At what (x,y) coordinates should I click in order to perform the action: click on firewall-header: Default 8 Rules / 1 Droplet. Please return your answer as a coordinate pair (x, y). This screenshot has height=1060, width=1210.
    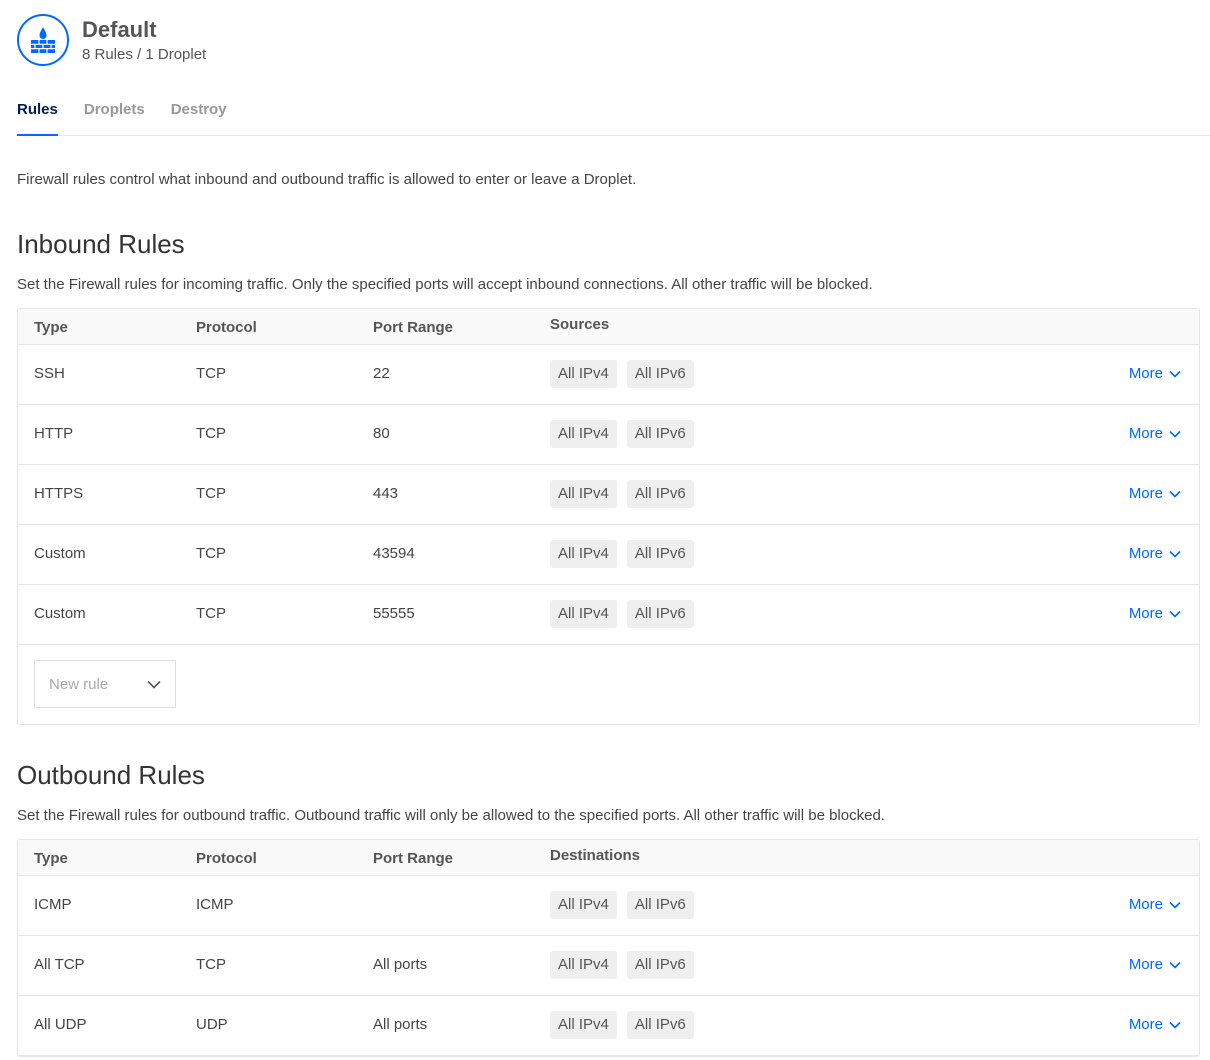
    Looking at the image, I should click on (111, 40).